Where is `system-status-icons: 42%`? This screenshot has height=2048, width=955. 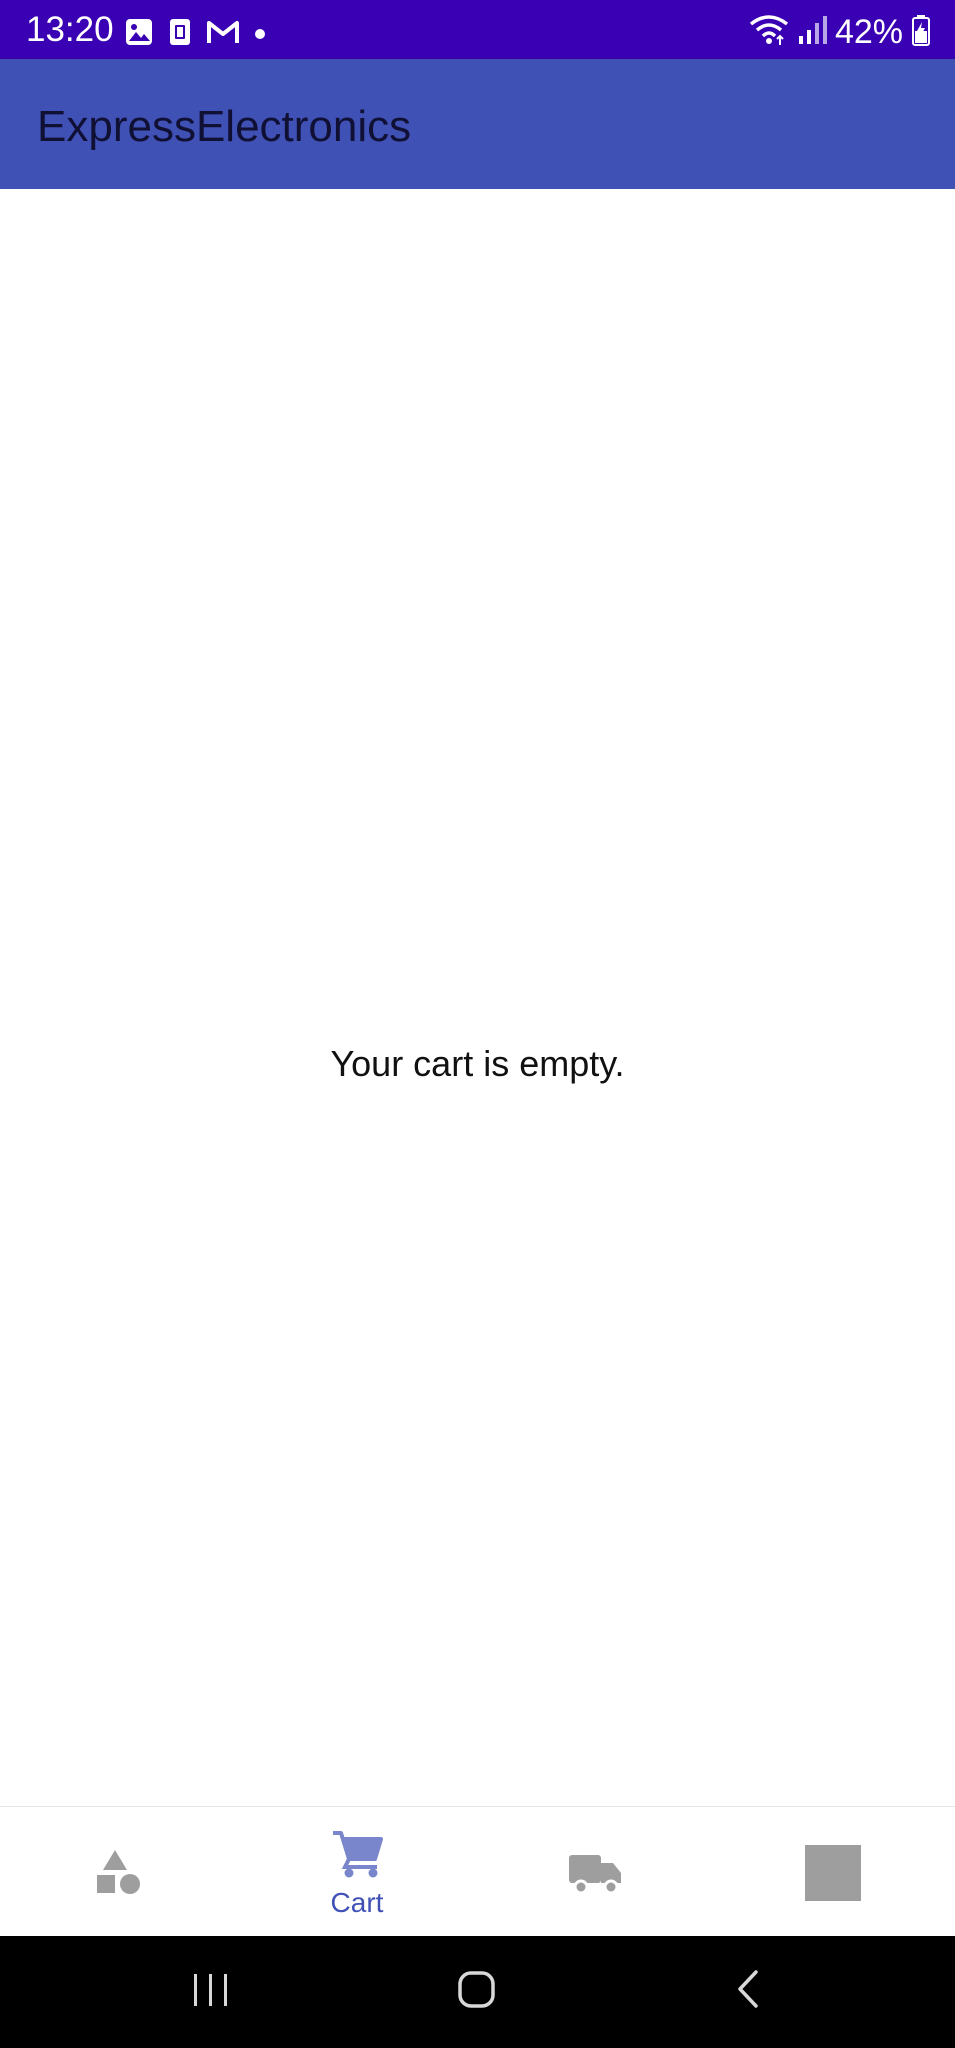
system-status-icons: 42% is located at coordinates (840, 32).